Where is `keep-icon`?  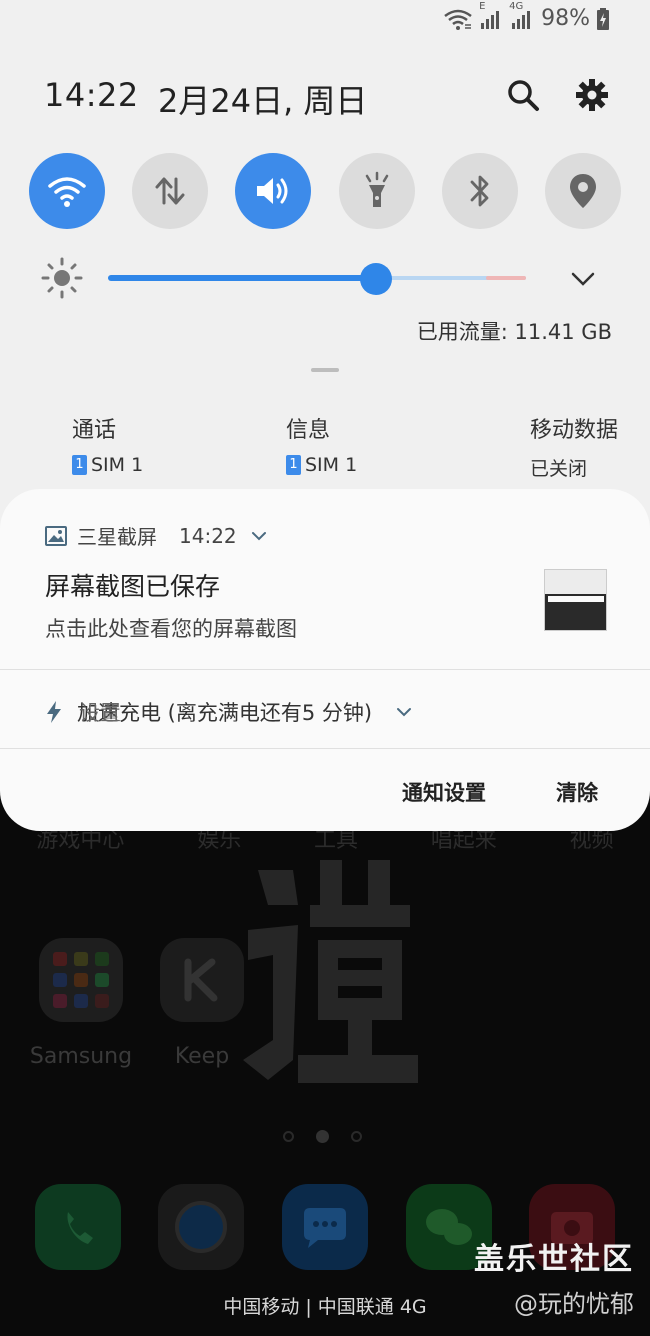
keep-icon is located at coordinates (202, 980).